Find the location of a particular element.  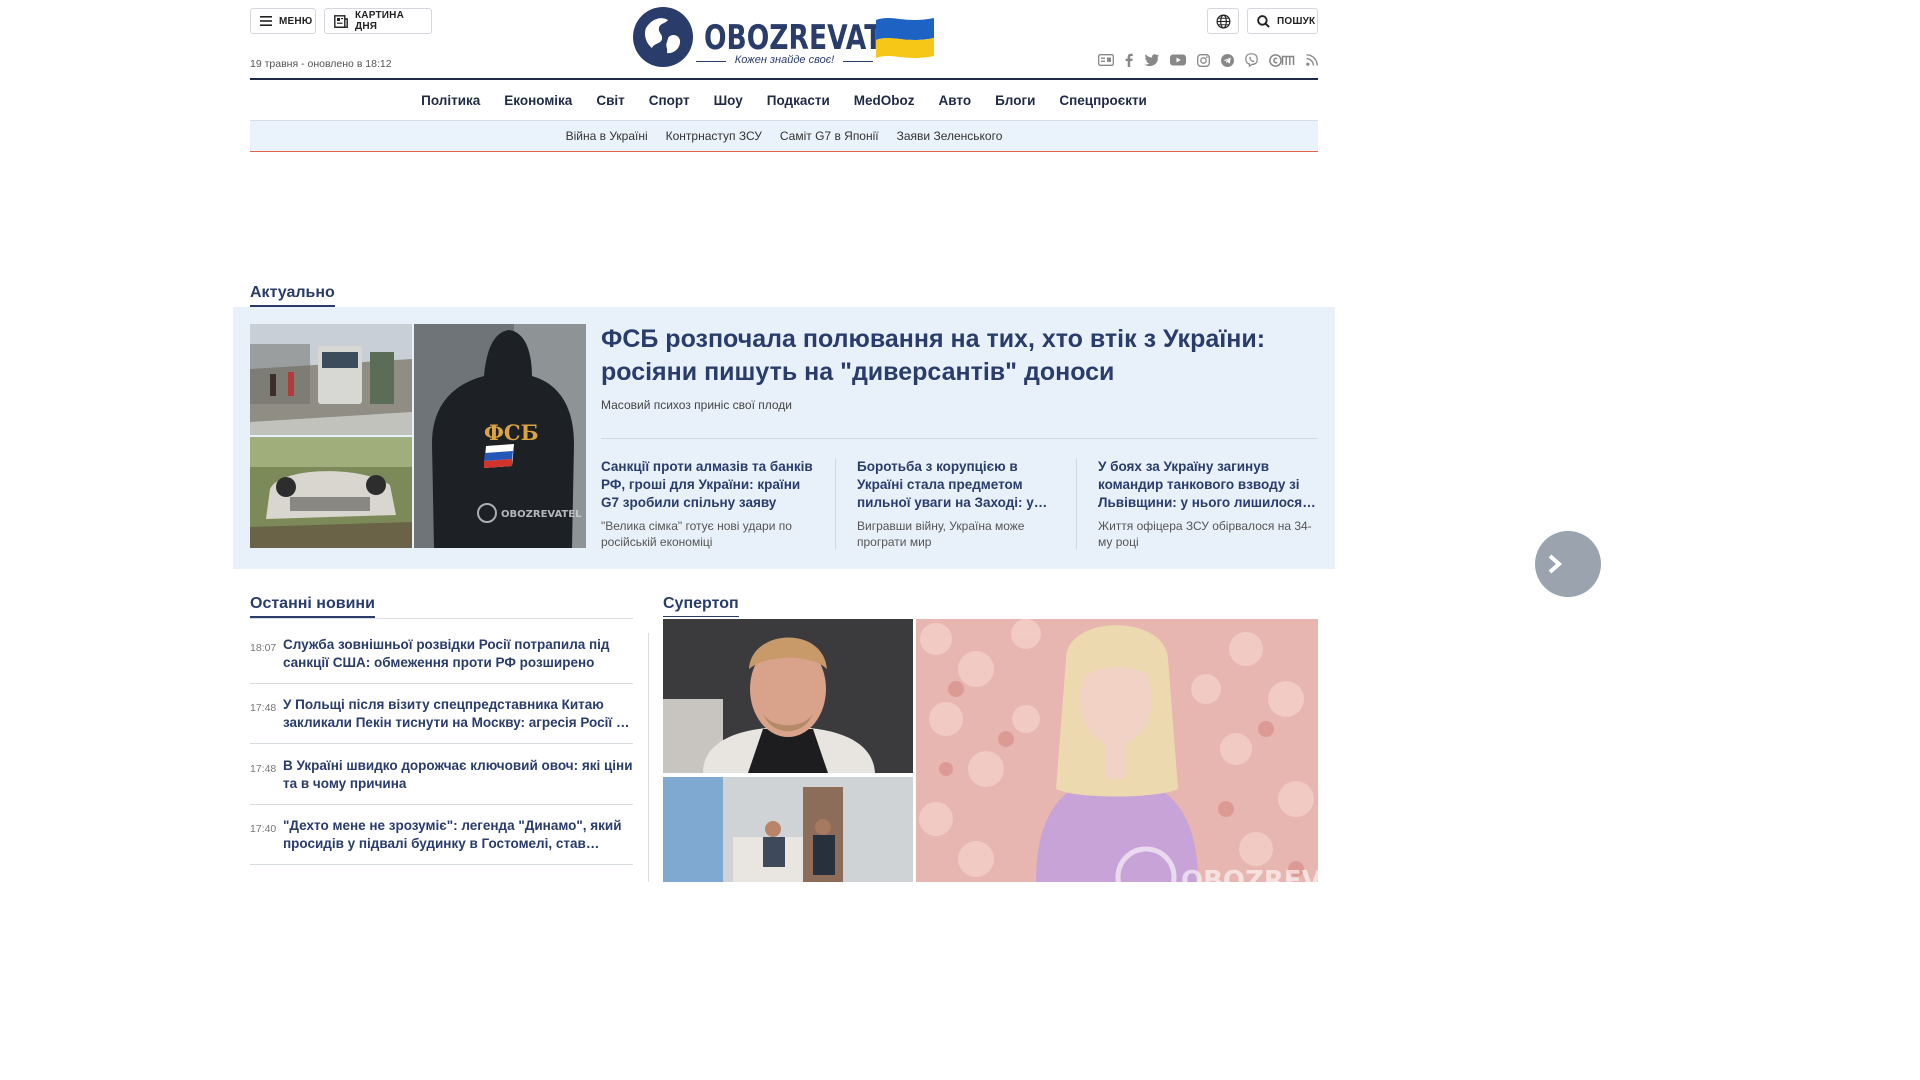

newspaper-icon is located at coordinates (341, 21).